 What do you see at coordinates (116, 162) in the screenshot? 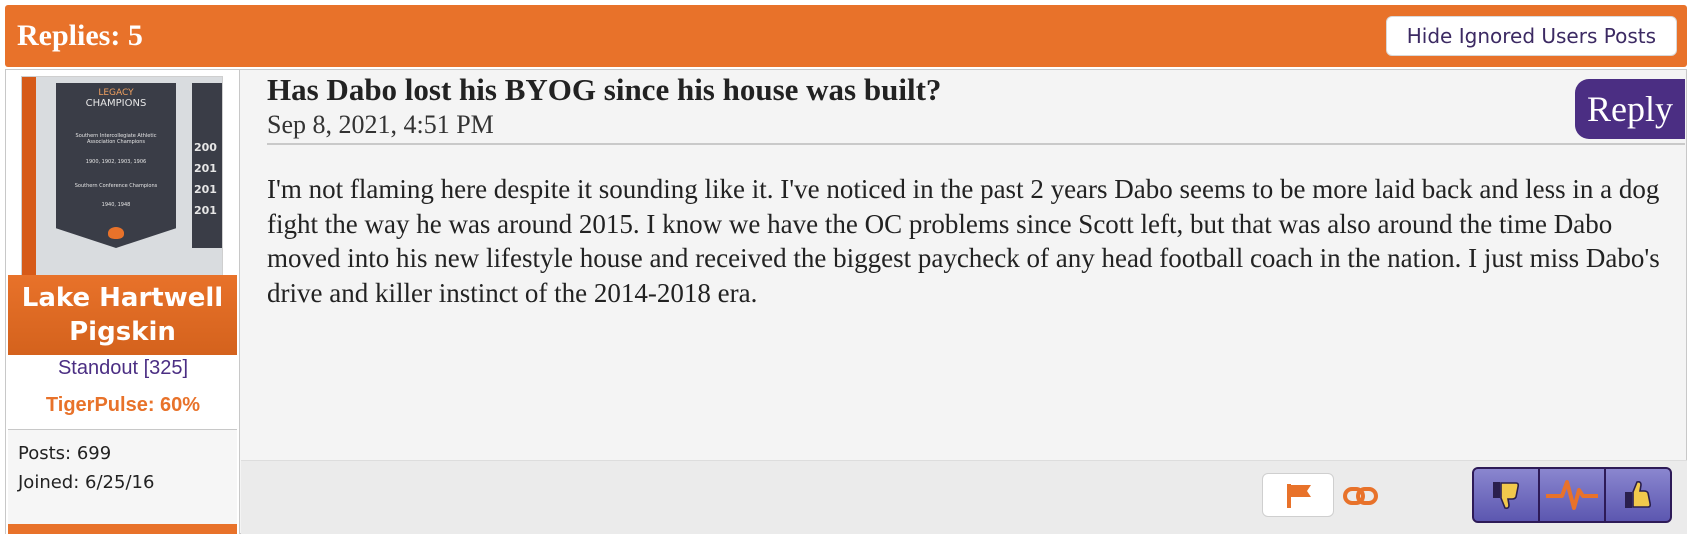
I see `banner-text-years-1: 1900, 1902, 1903, 1906` at bounding box center [116, 162].